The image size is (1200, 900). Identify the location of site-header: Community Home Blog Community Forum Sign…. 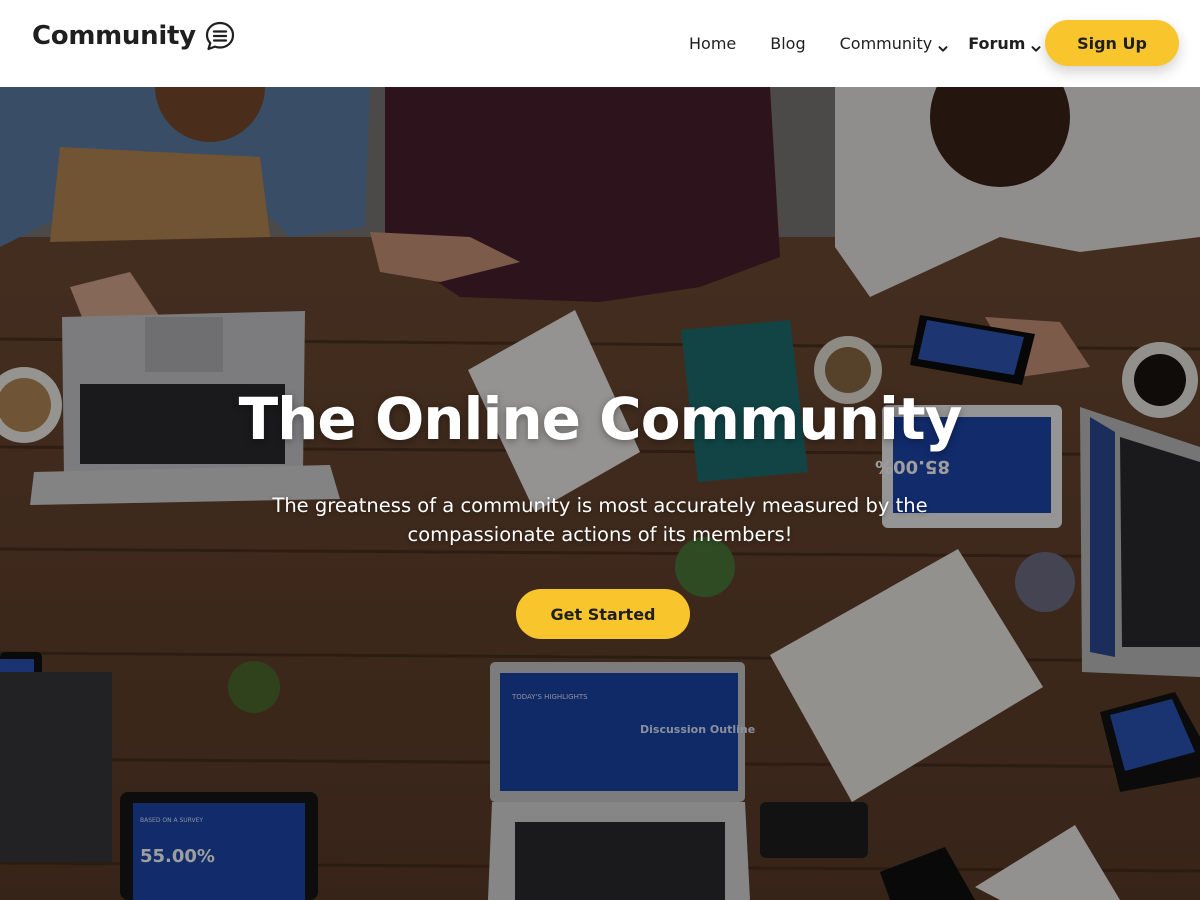
(600, 43).